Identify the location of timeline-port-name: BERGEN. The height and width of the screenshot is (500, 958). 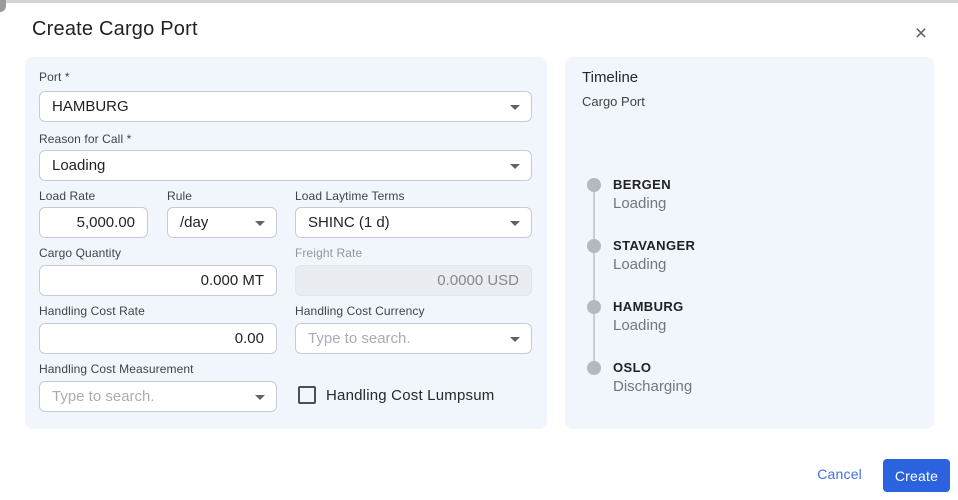
(642, 184).